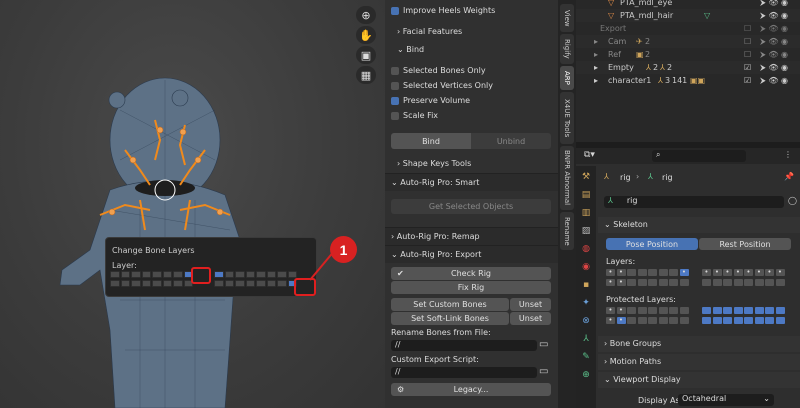 The height and width of the screenshot is (408, 800). What do you see at coordinates (366, 55) in the screenshot?
I see `camera-icon: ▣` at bounding box center [366, 55].